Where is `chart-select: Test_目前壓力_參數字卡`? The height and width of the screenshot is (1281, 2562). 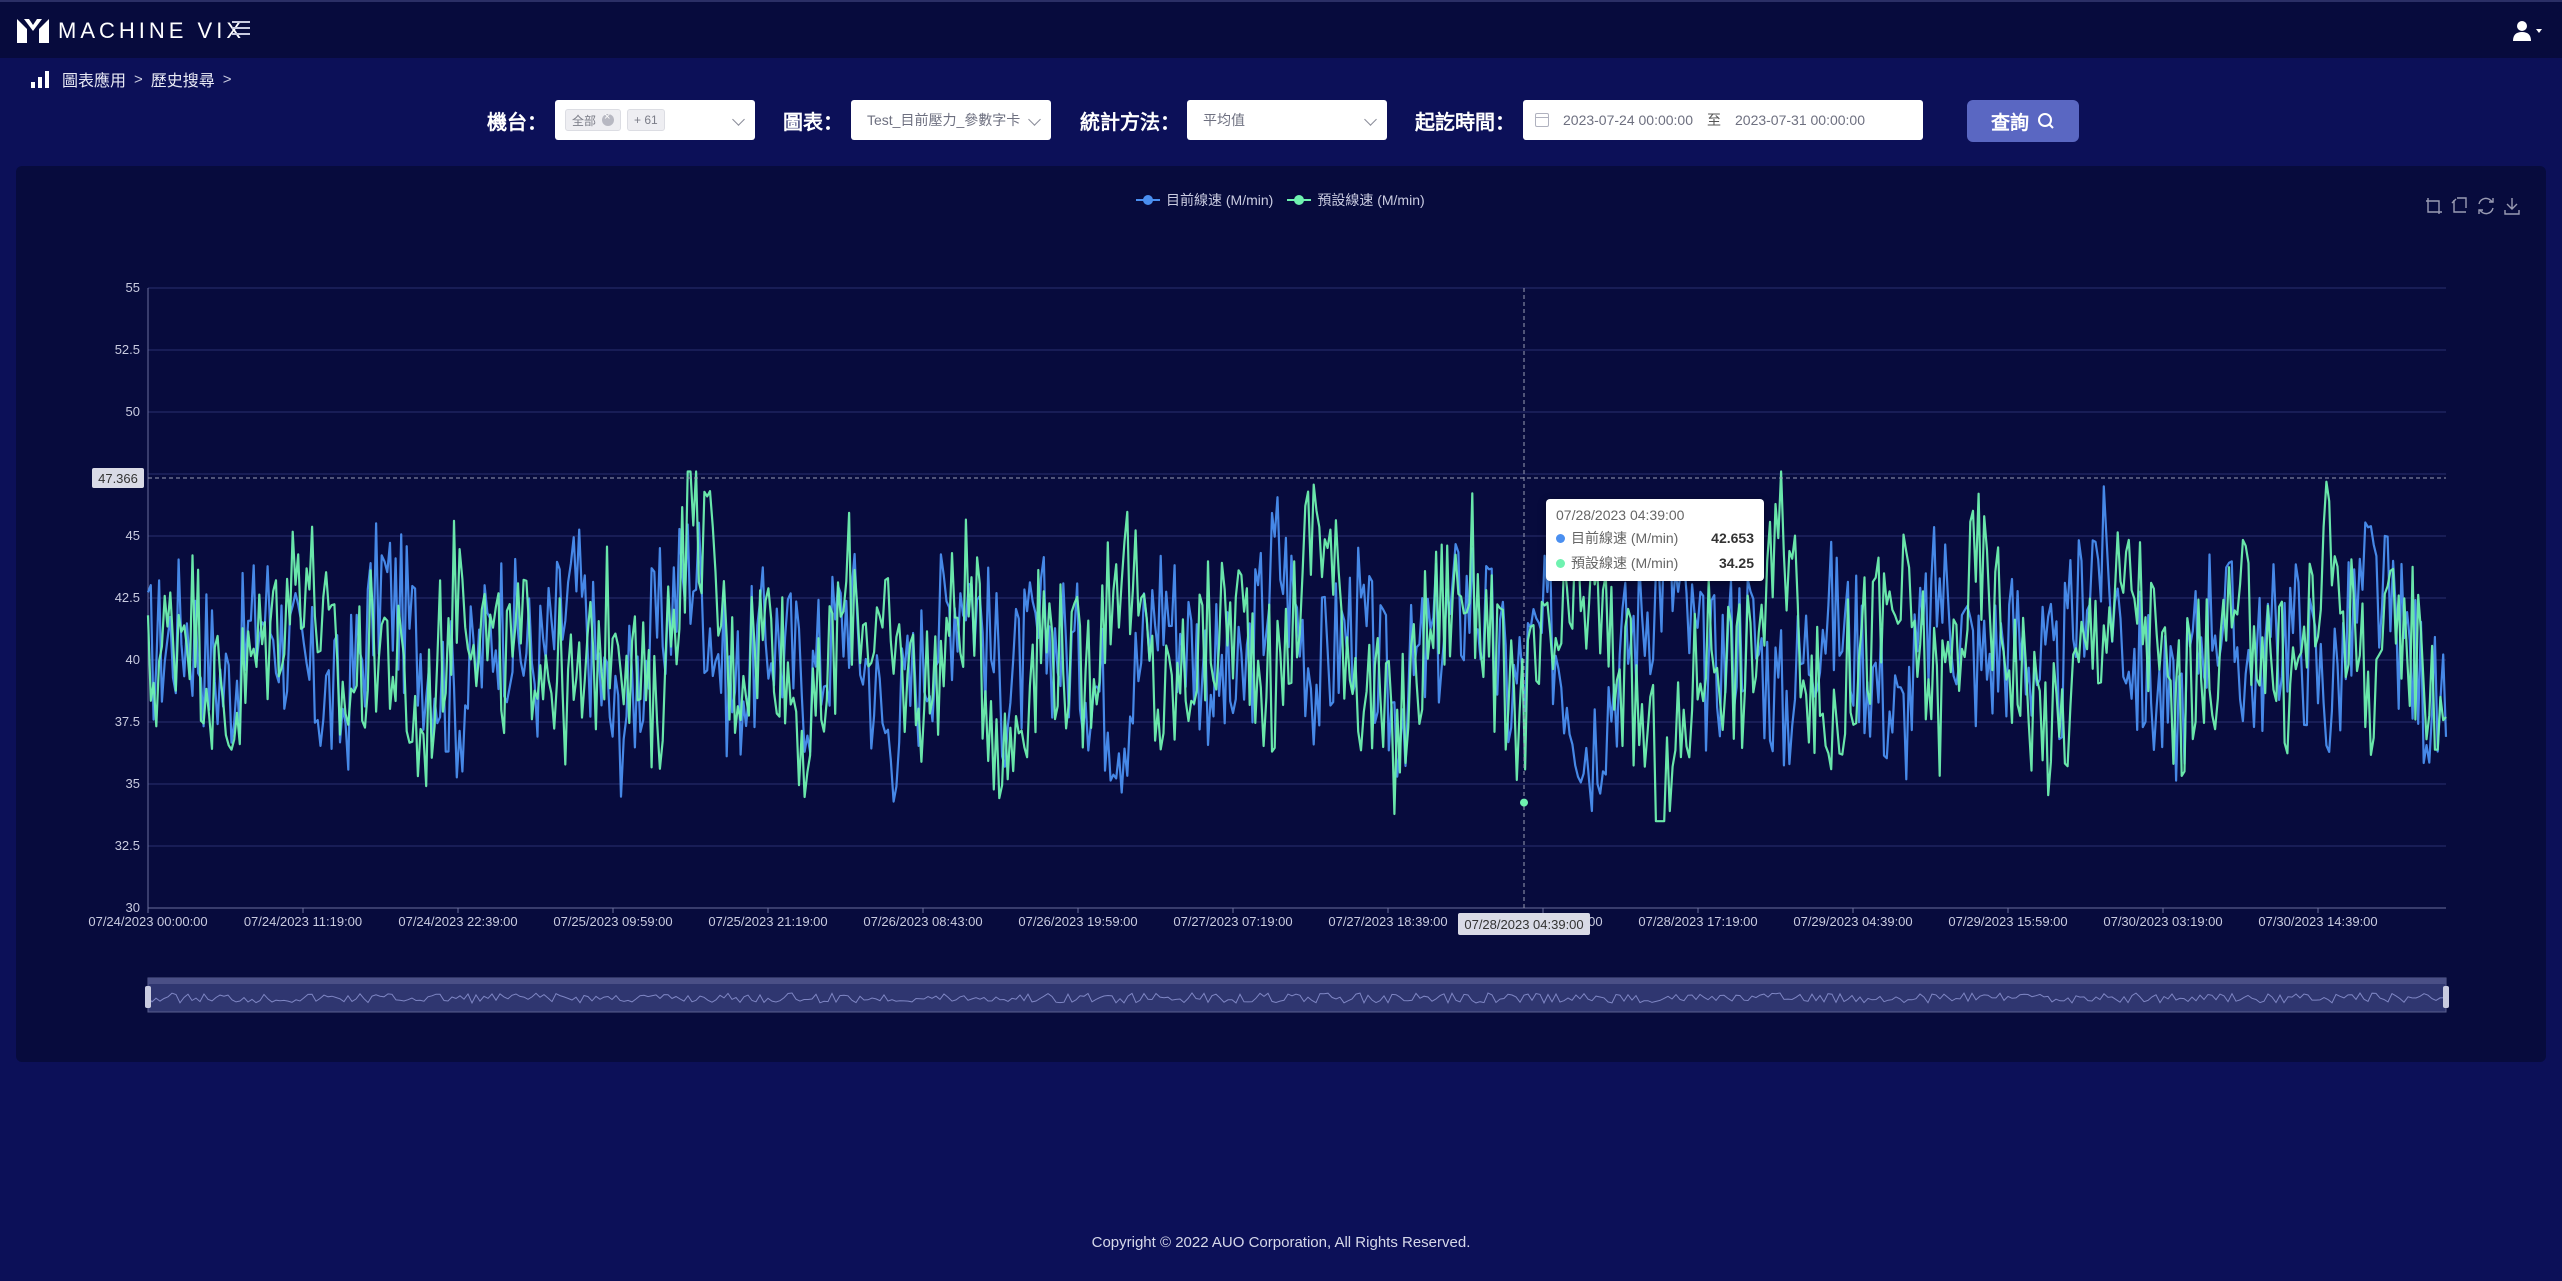 chart-select: Test_目前壓力_參數字卡 is located at coordinates (951, 120).